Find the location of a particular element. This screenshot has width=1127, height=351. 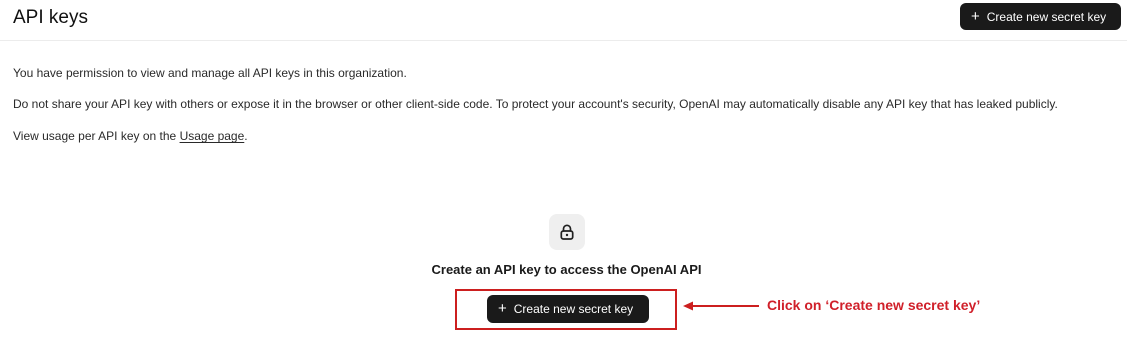

page-title: API keys is located at coordinates (50, 17).